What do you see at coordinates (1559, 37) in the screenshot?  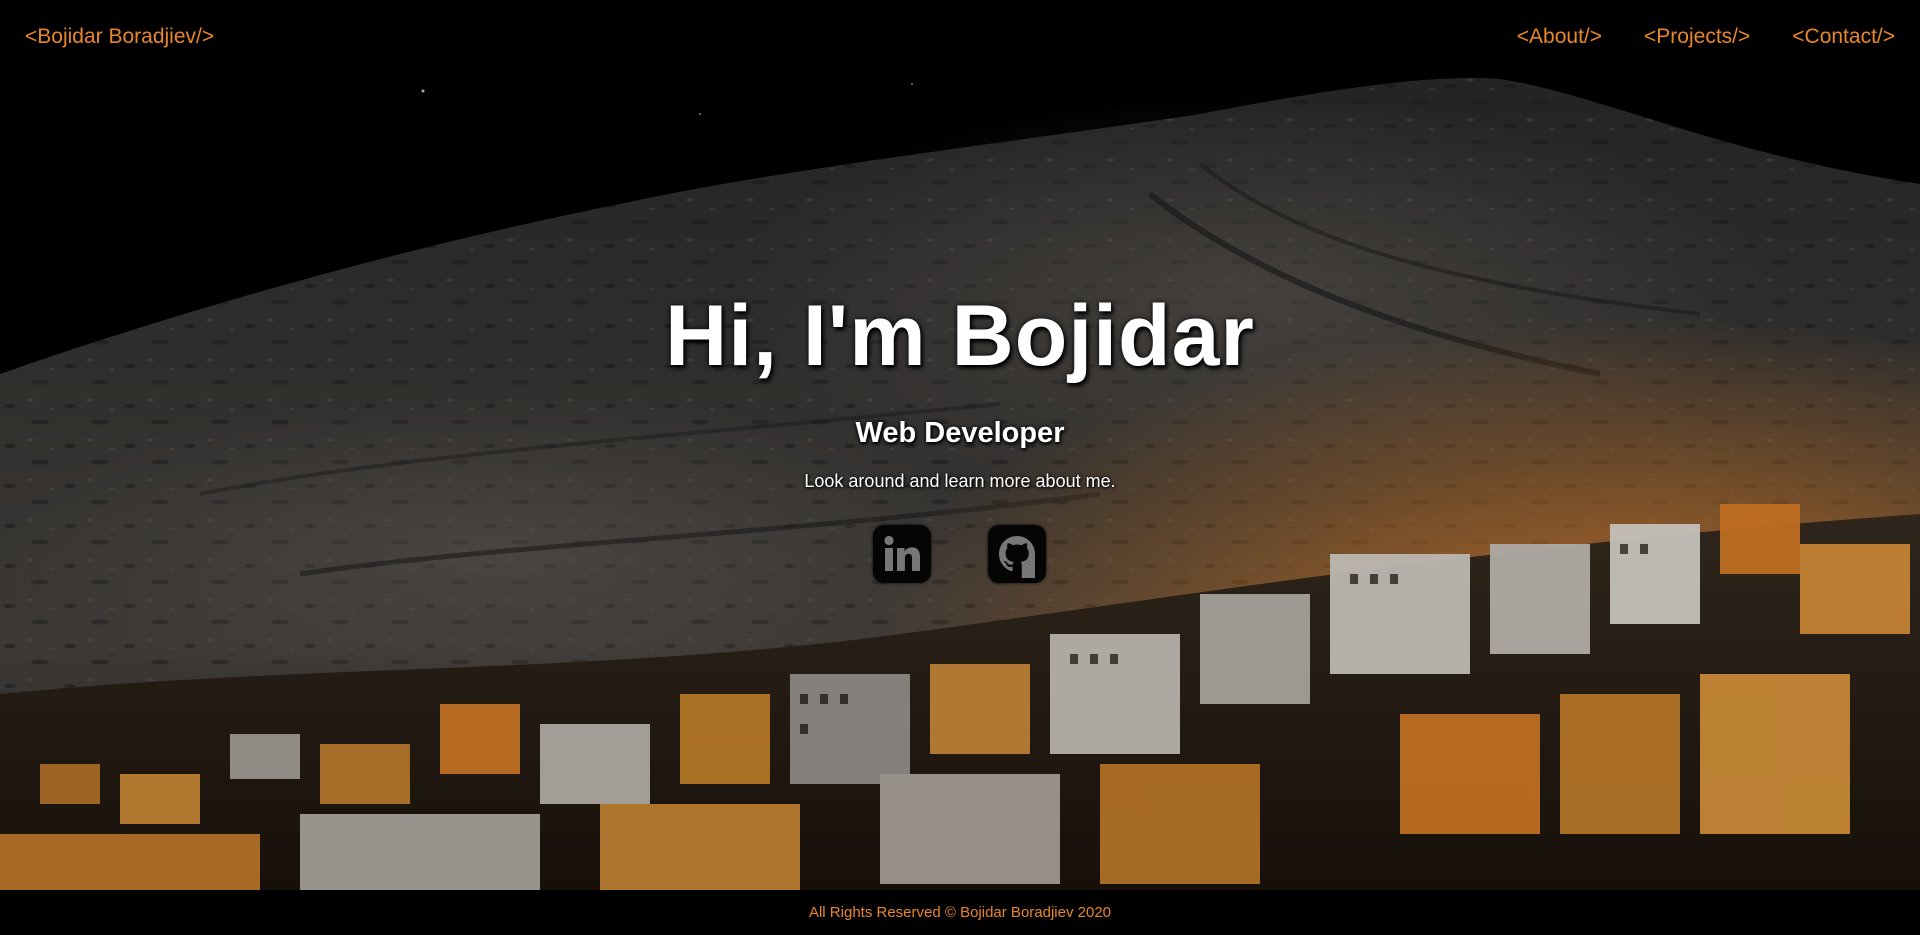 I see `nav-link-about: <About/>` at bounding box center [1559, 37].